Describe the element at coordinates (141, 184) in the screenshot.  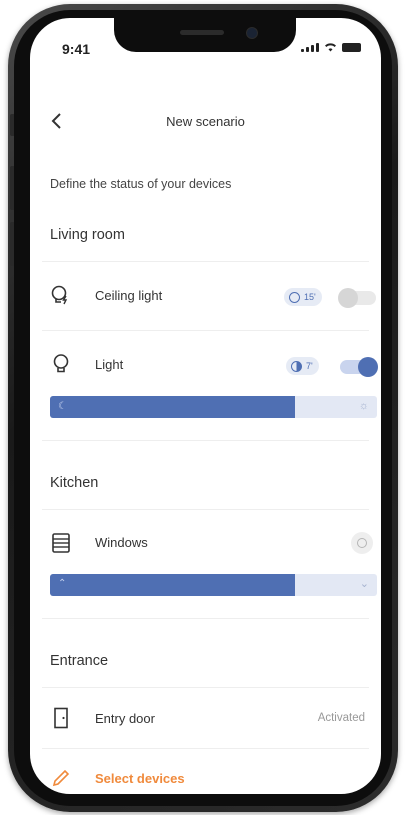
I see `page-subtitle: Define the status of your devices` at that location.